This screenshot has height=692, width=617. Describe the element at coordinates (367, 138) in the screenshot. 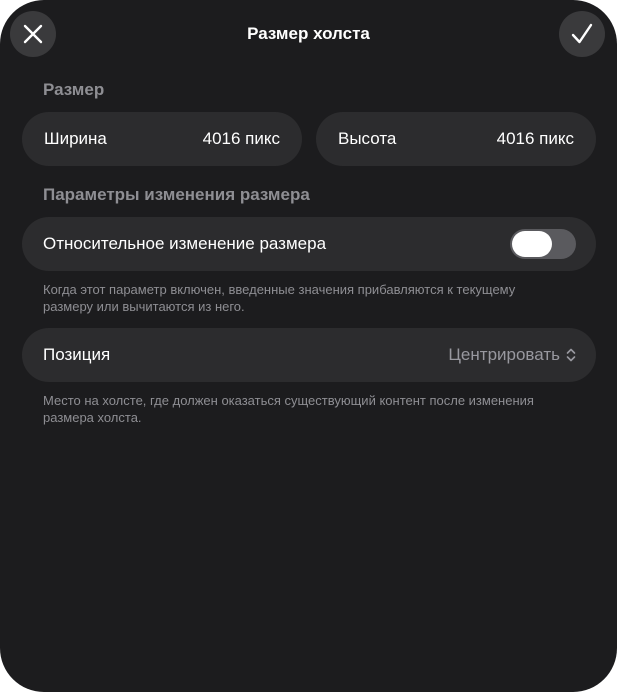

I see `height-label: Высота` at that location.